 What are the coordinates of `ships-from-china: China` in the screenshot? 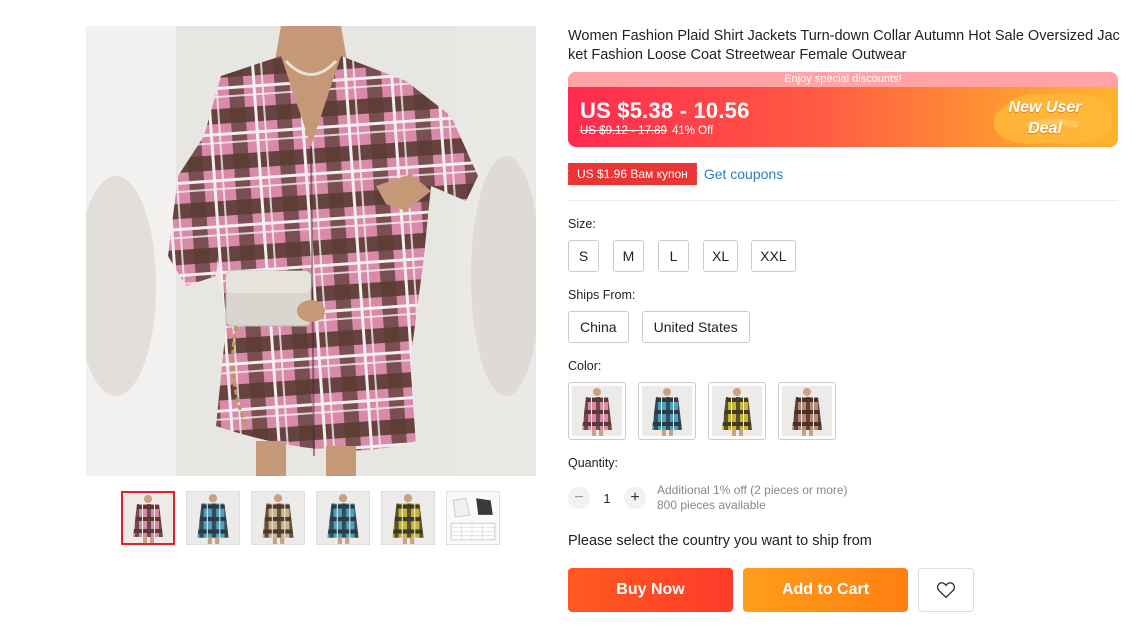 It's located at (598, 327).